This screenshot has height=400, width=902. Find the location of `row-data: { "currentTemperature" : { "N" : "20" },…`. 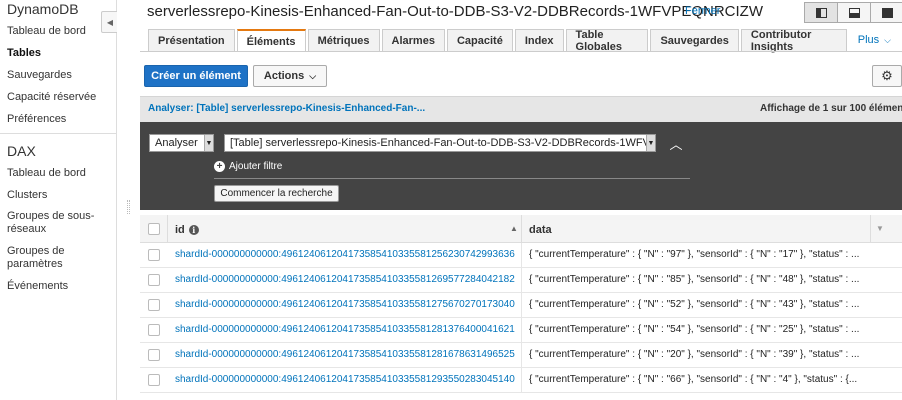

row-data: { "currentTemperature" : { "N" : "20" },… is located at coordinates (694, 354).